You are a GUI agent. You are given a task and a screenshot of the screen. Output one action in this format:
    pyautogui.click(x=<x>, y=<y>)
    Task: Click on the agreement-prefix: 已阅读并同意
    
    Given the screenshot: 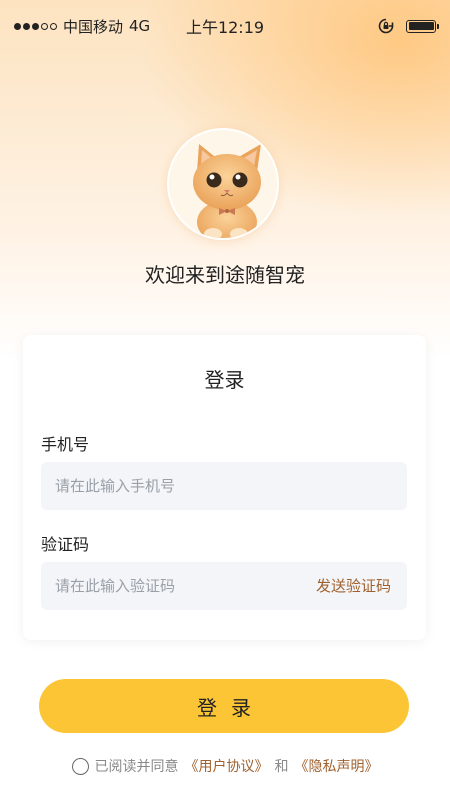 What is the action you would take?
    pyautogui.click(x=136, y=767)
    